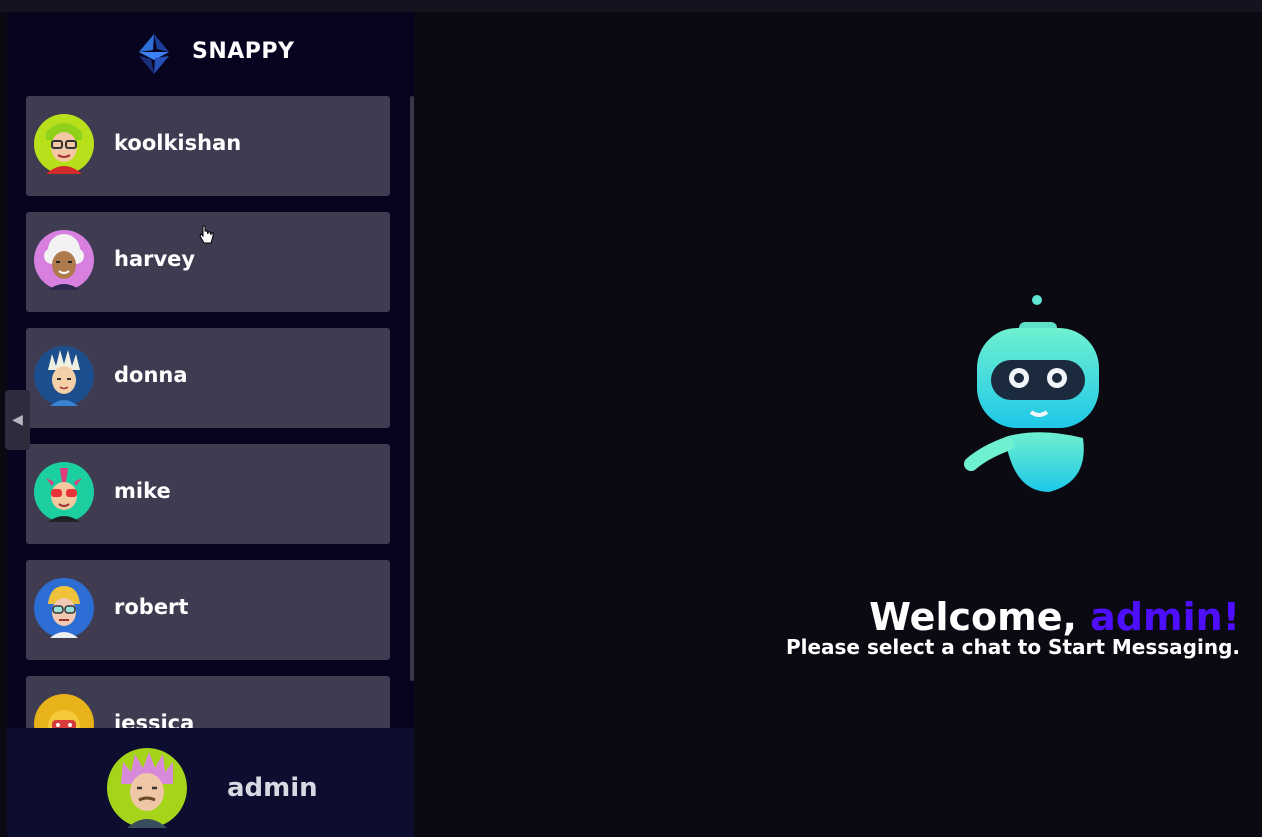  Describe the element at coordinates (147, 788) in the screenshot. I see `current-user-avatar-icon` at that location.